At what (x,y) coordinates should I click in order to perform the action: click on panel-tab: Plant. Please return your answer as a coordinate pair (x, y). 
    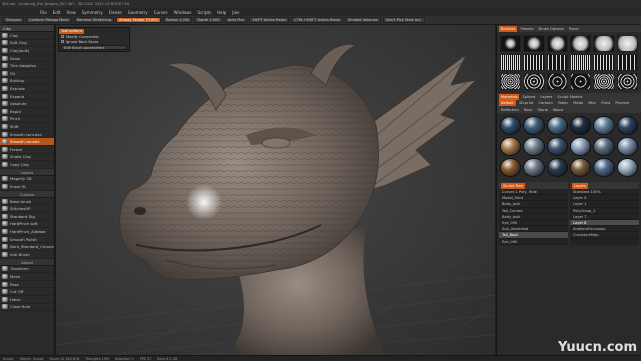
    Looking at the image, I should click on (605, 103).